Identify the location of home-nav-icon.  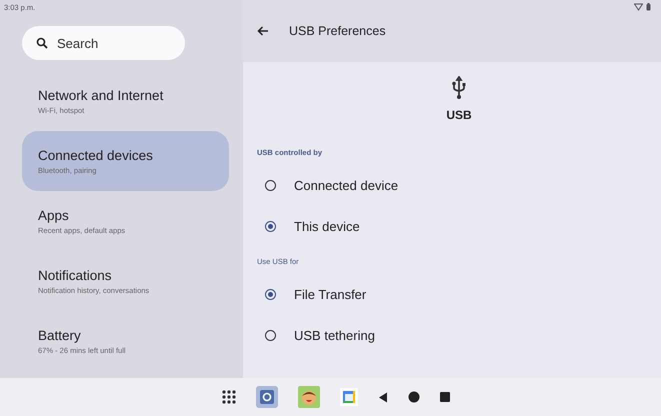
(414, 397).